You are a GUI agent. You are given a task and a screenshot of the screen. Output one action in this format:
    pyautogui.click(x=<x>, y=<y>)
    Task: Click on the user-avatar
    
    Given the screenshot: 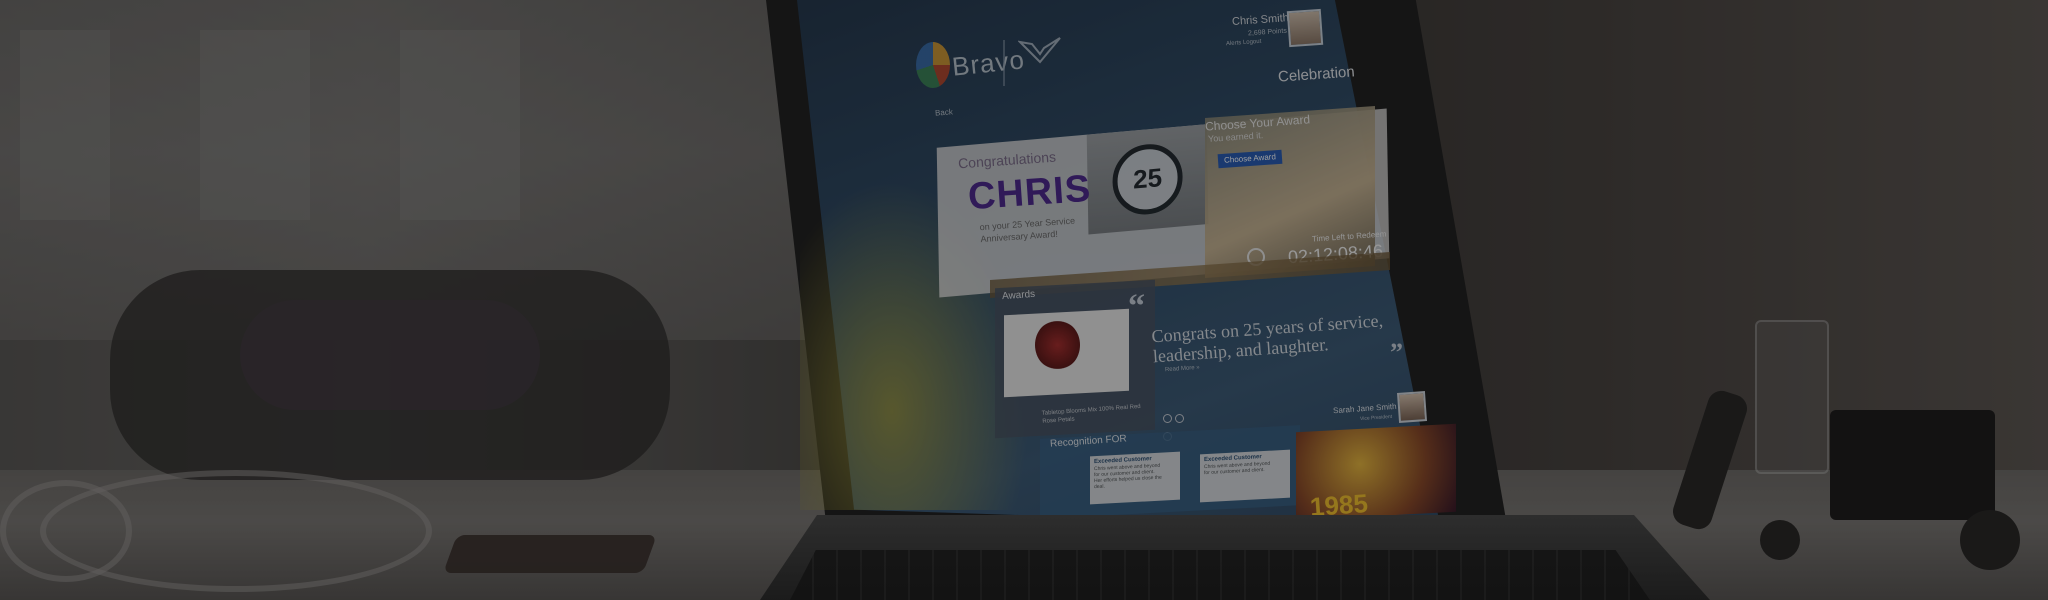 What is the action you would take?
    pyautogui.click(x=1305, y=28)
    